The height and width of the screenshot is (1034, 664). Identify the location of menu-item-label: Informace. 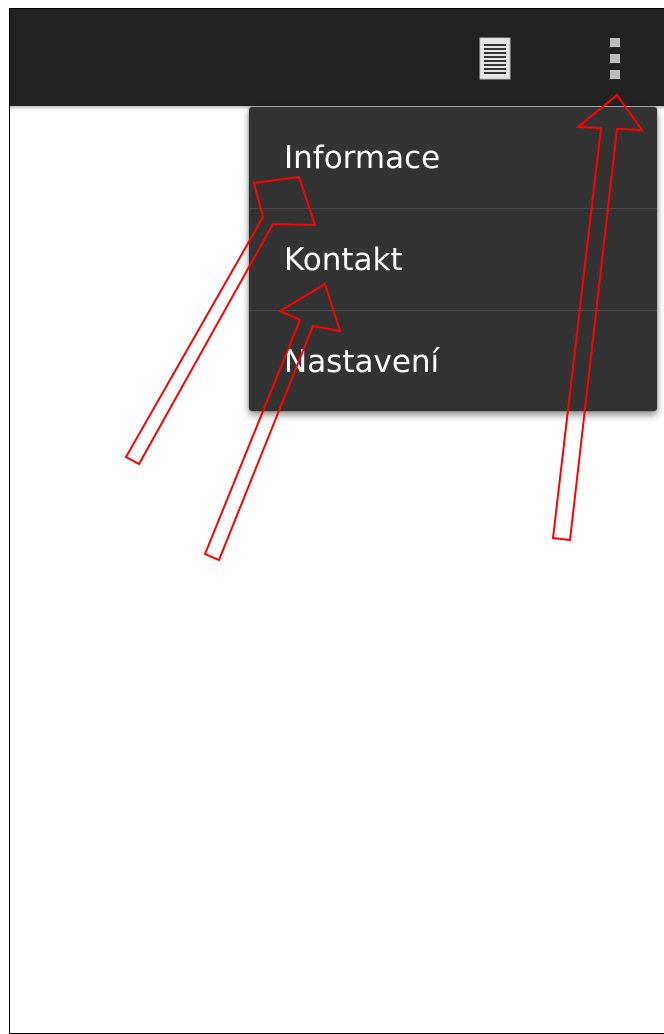
(362, 157).